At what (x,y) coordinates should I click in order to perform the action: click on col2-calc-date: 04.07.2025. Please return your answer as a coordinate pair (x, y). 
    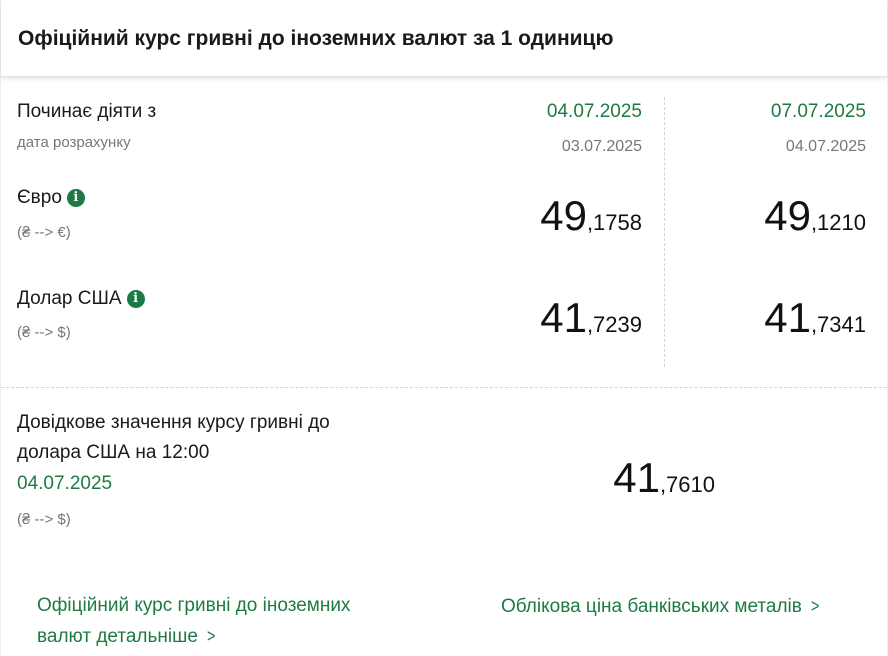
    Looking at the image, I should click on (825, 146).